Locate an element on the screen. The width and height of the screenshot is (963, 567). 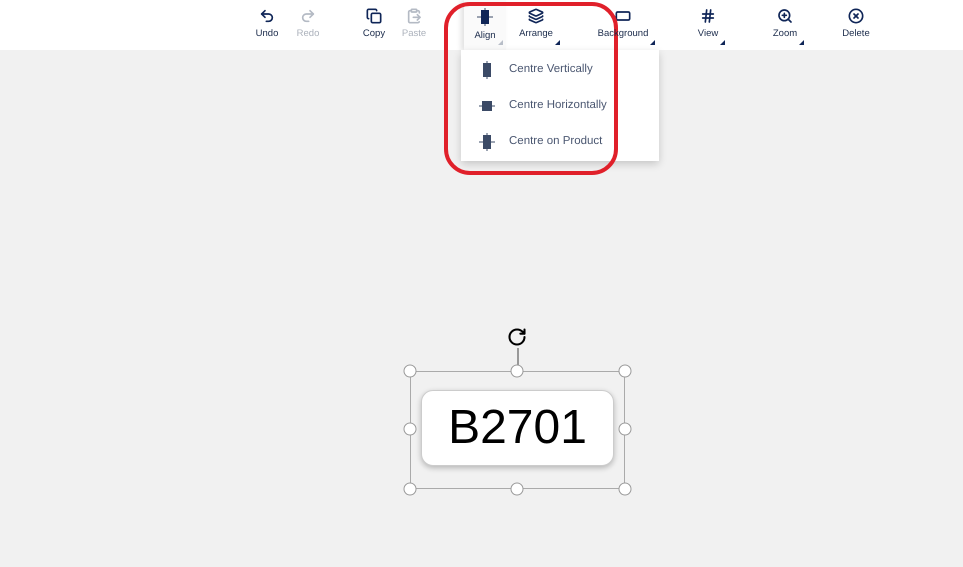
menu-item: Centre on Product is located at coordinates (560, 142).